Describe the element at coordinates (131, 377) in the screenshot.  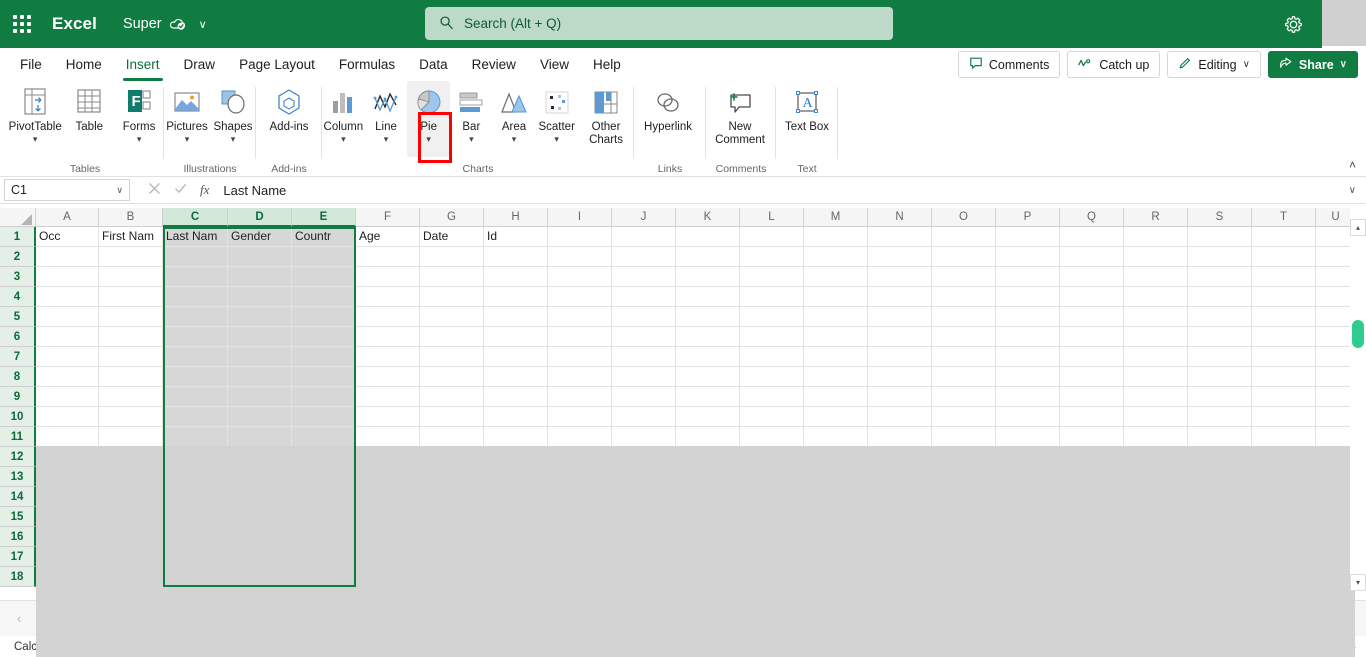
I see `cell-B8` at that location.